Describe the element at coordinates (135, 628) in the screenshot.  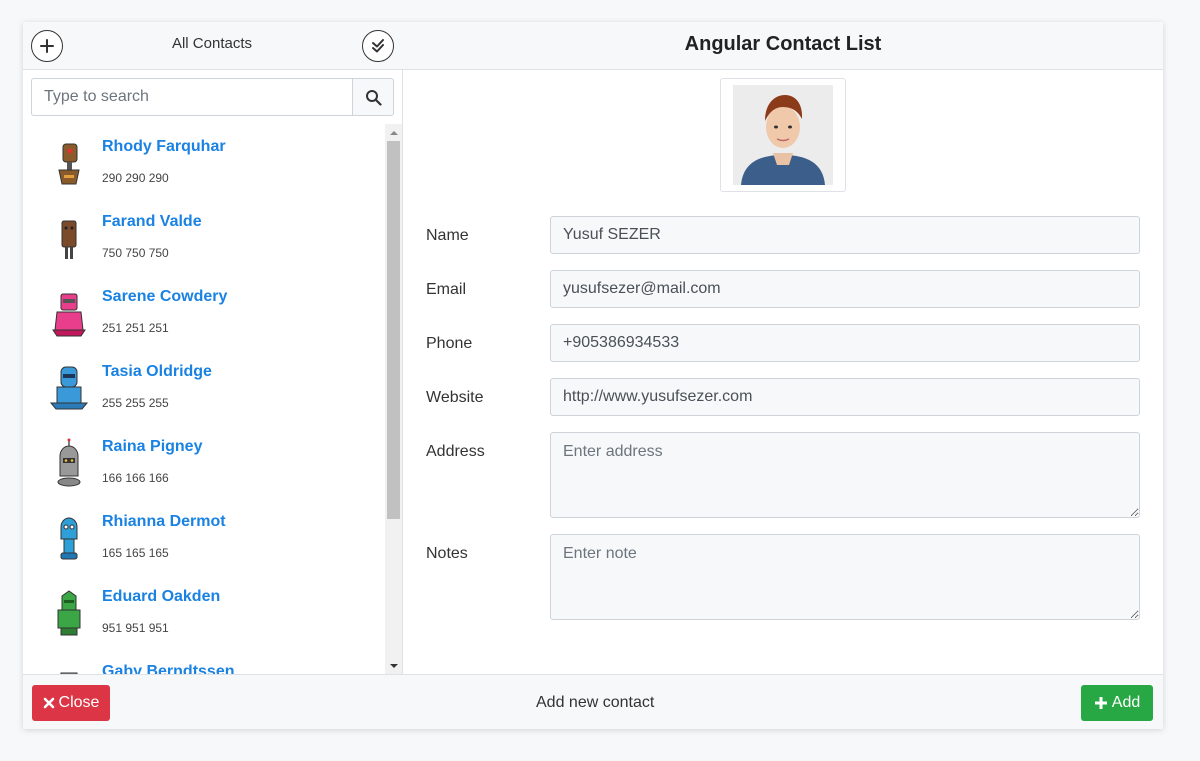
I see `contact-phone: 951 951 951` at that location.